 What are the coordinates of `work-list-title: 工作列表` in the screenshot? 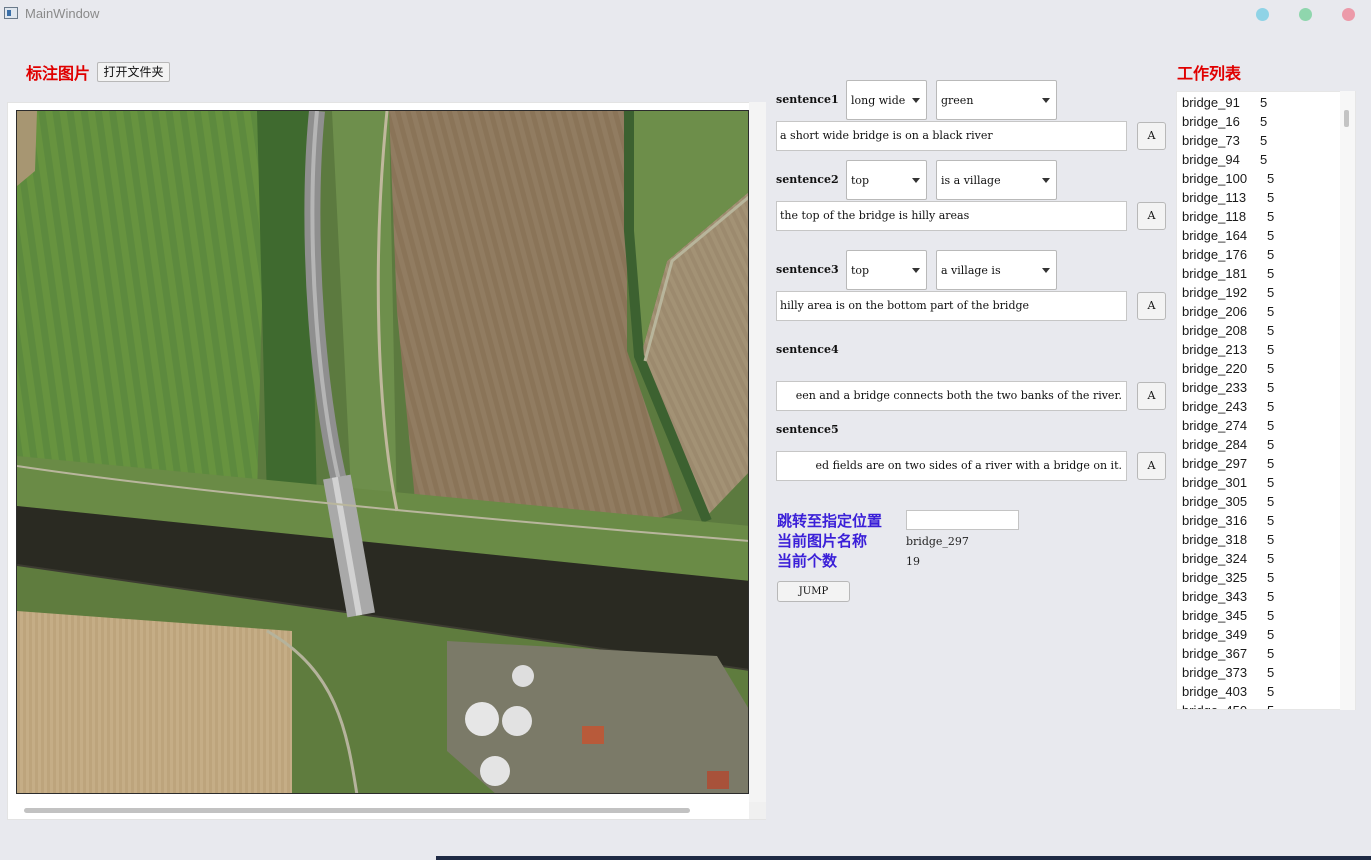 It's located at (1209, 73).